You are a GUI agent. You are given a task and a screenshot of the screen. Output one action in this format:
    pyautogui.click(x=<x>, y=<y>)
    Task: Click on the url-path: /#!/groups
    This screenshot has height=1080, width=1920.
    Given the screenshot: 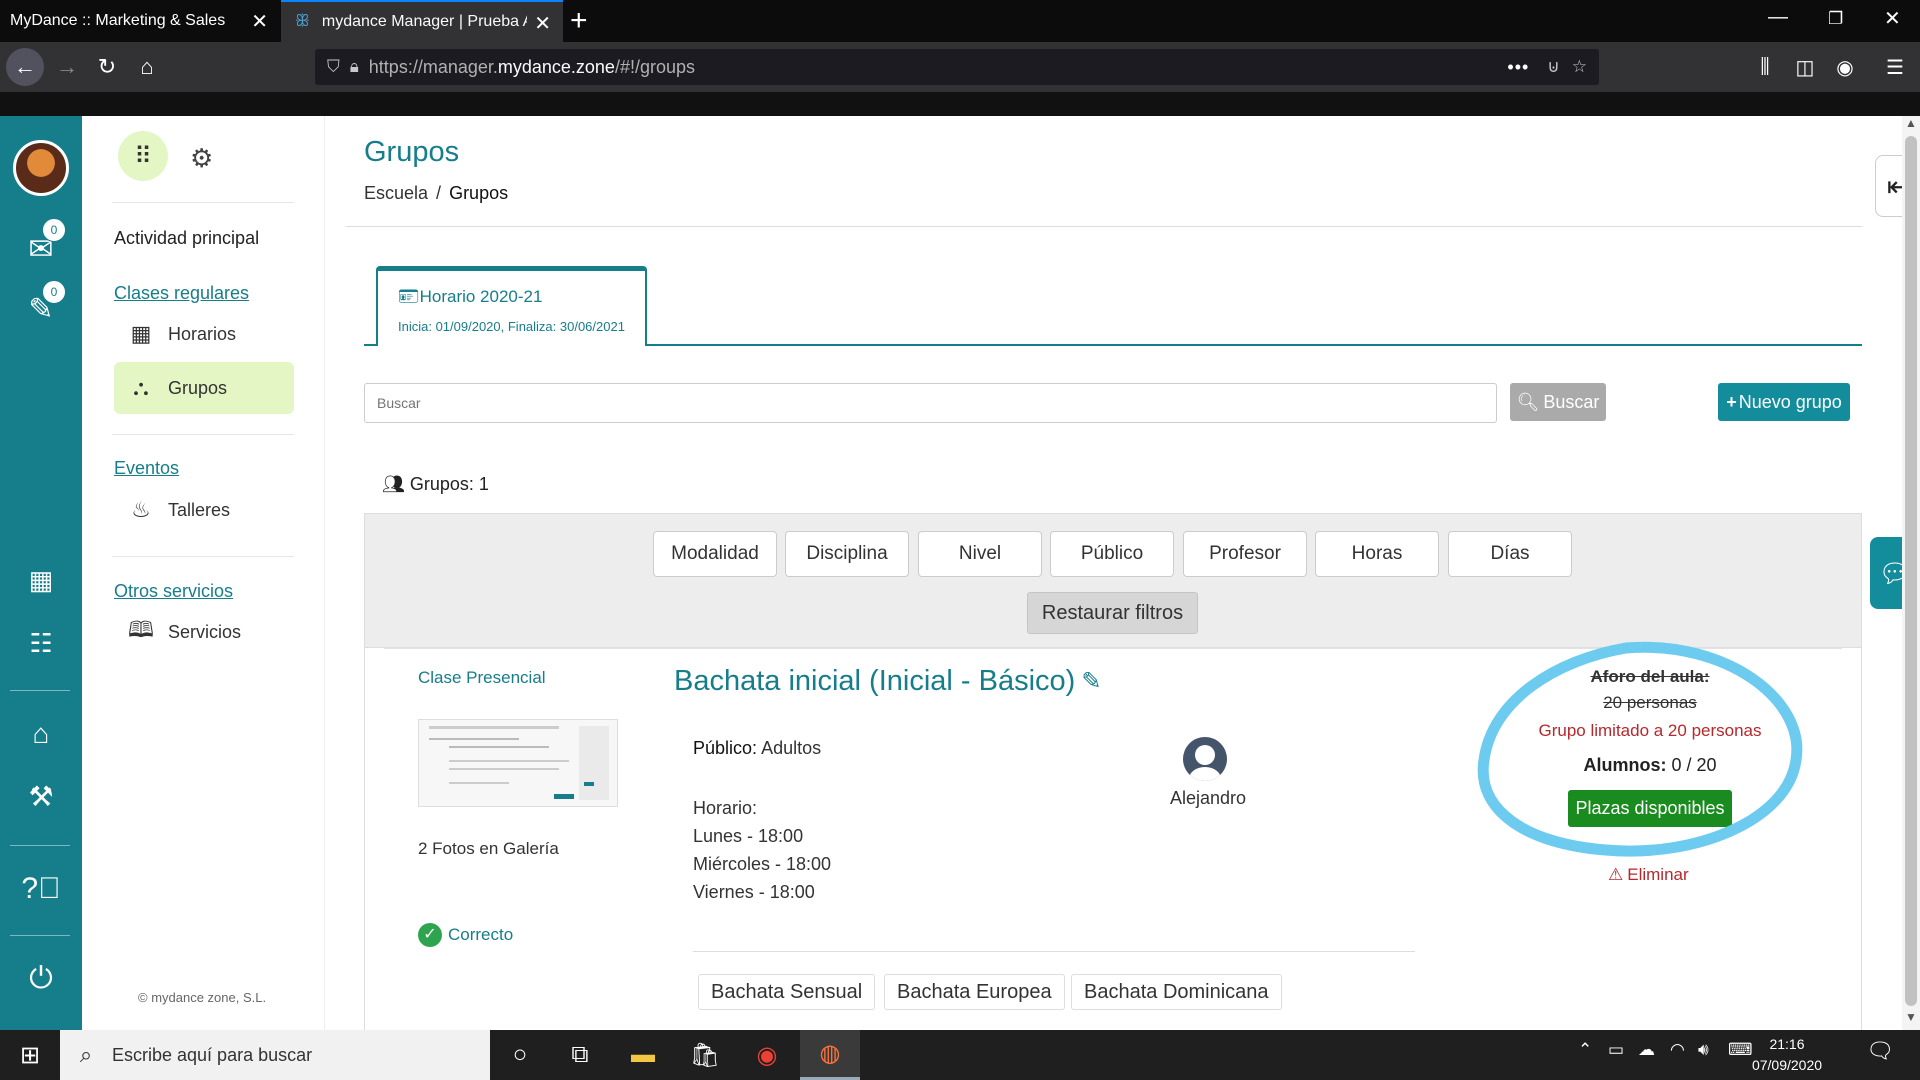 What is the action you would take?
    pyautogui.click(x=655, y=66)
    